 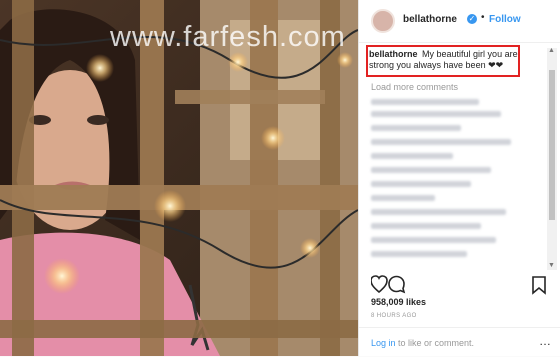 I want to click on action-icons, so click(x=458, y=285).